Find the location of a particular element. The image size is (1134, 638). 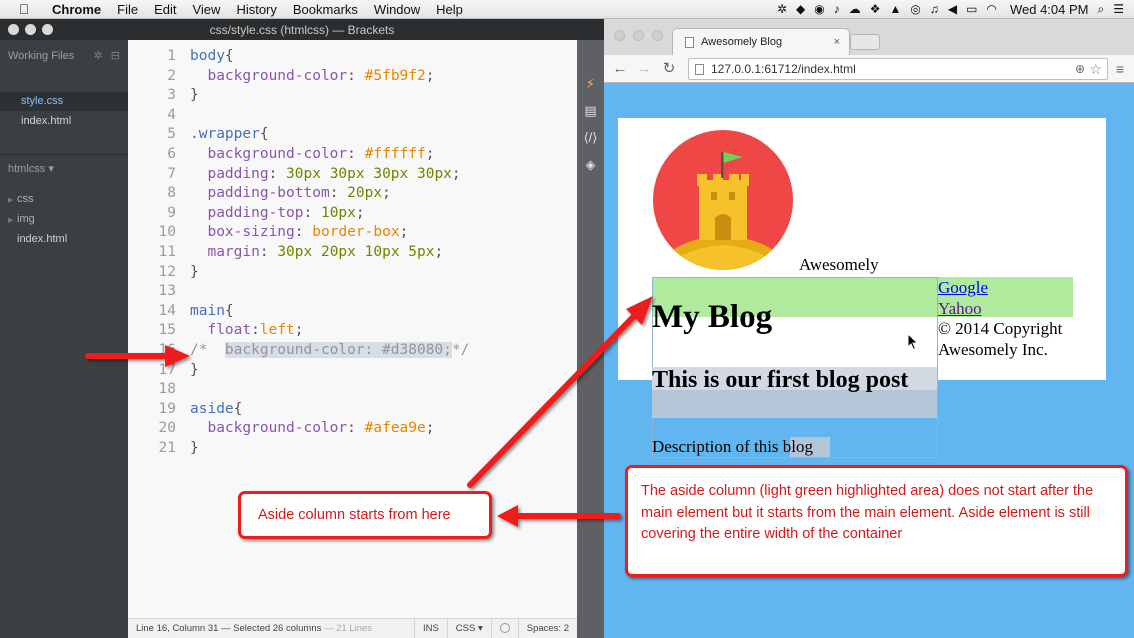

browser-tab-awesomely-blog: Awesomely Blog × is located at coordinates (761, 41).